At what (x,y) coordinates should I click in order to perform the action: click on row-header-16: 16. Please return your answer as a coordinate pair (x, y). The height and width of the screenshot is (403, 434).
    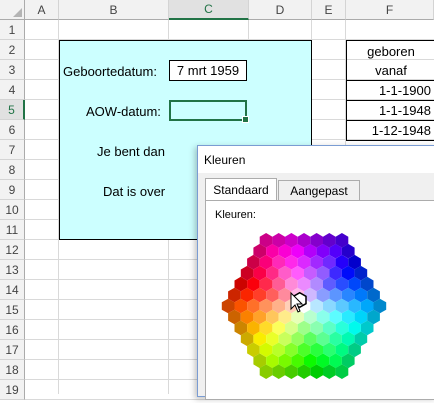
    Looking at the image, I should click on (12, 330).